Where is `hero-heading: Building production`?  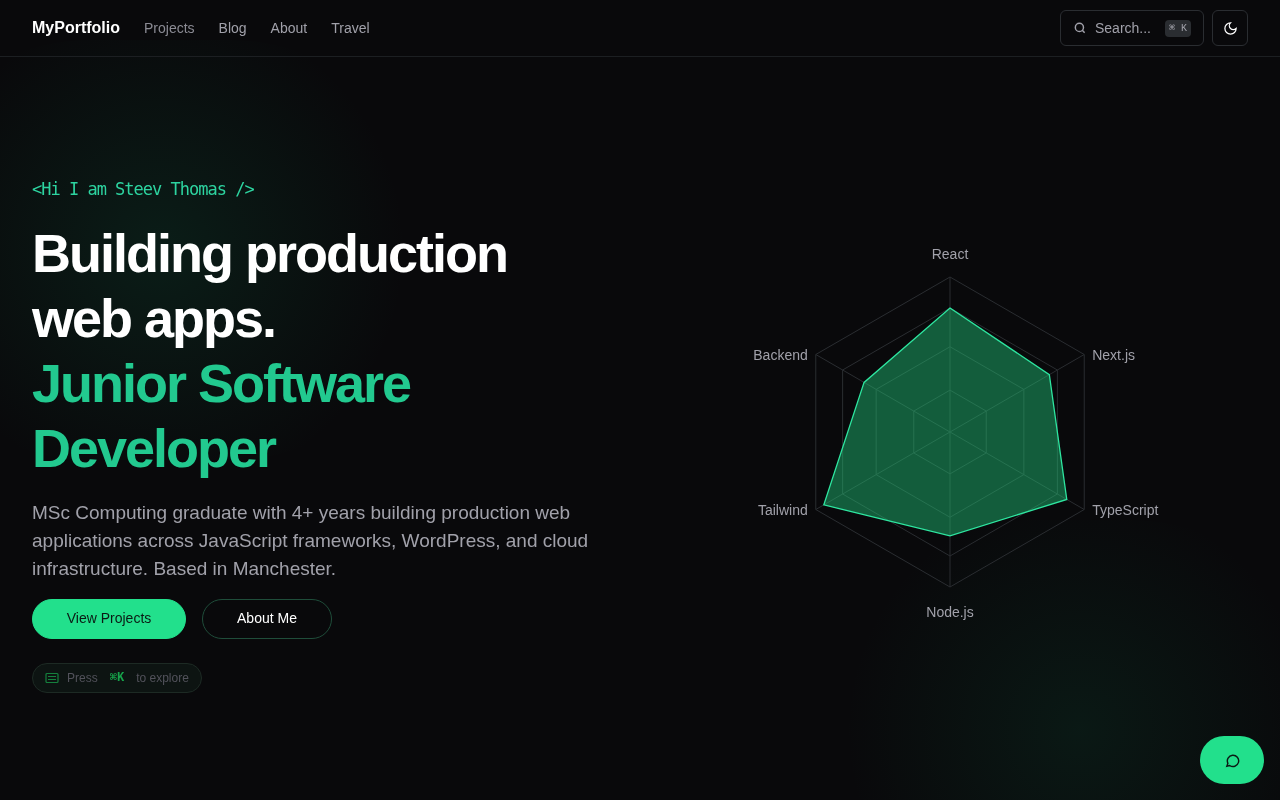
hero-heading: Building production is located at coordinates (269, 253).